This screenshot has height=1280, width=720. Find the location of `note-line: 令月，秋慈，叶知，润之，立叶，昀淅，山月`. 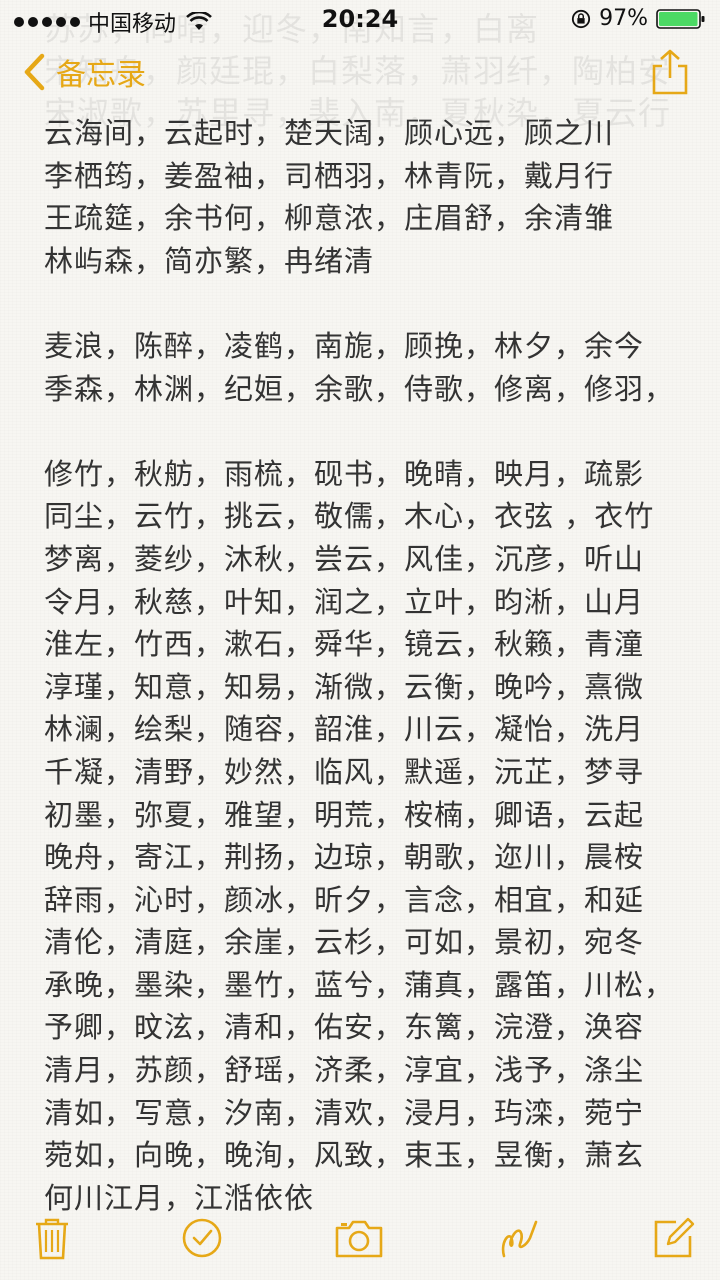

note-line: 令月，秋慈，叶知，润之，立叶，昀淅，山月 is located at coordinates (344, 601).